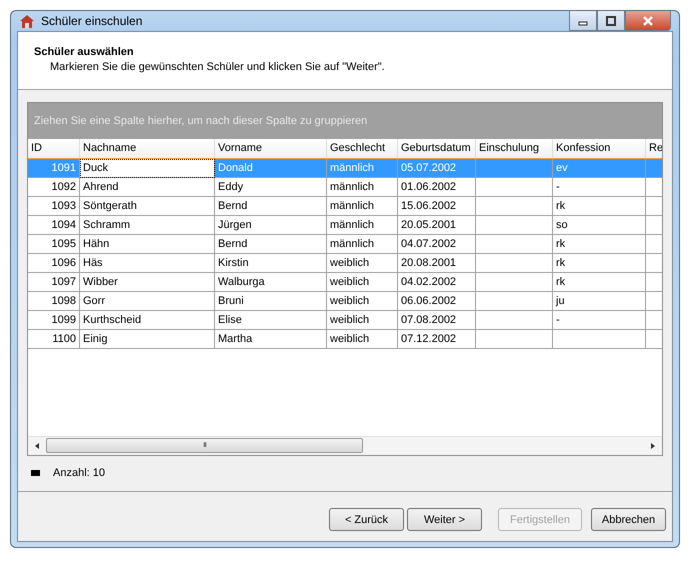 The height and width of the screenshot is (567, 697). Describe the element at coordinates (54, 168) in the screenshot. I see `table-cell: 1091` at that location.